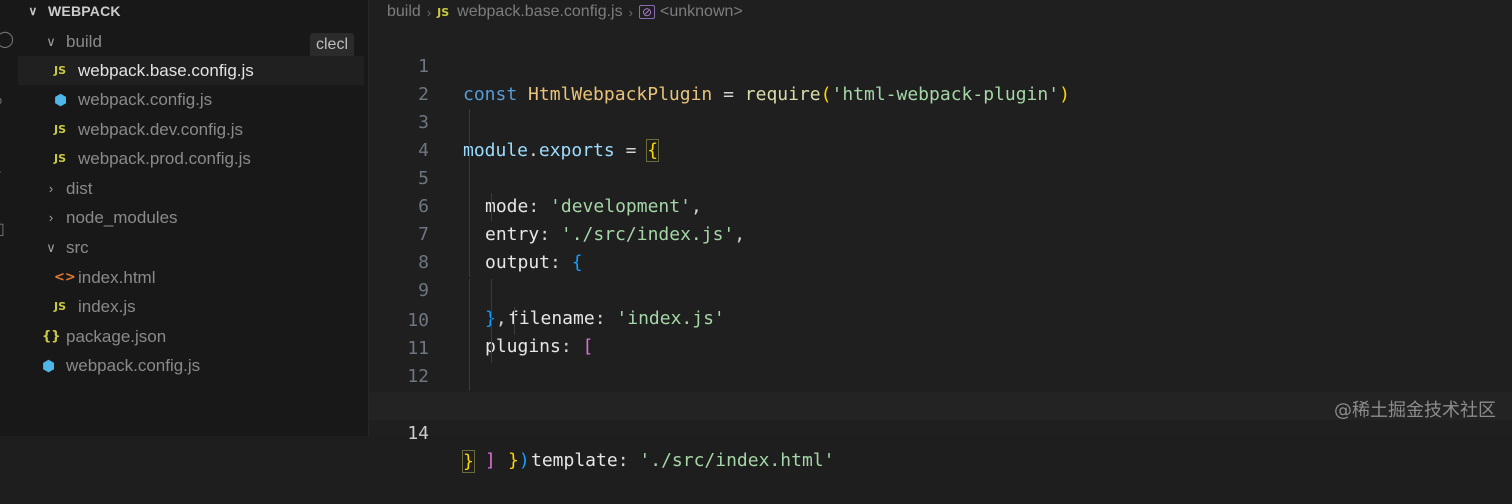 The image size is (1512, 504). Describe the element at coordinates (574, 460) in the screenshot. I see `token-property: template` at that location.